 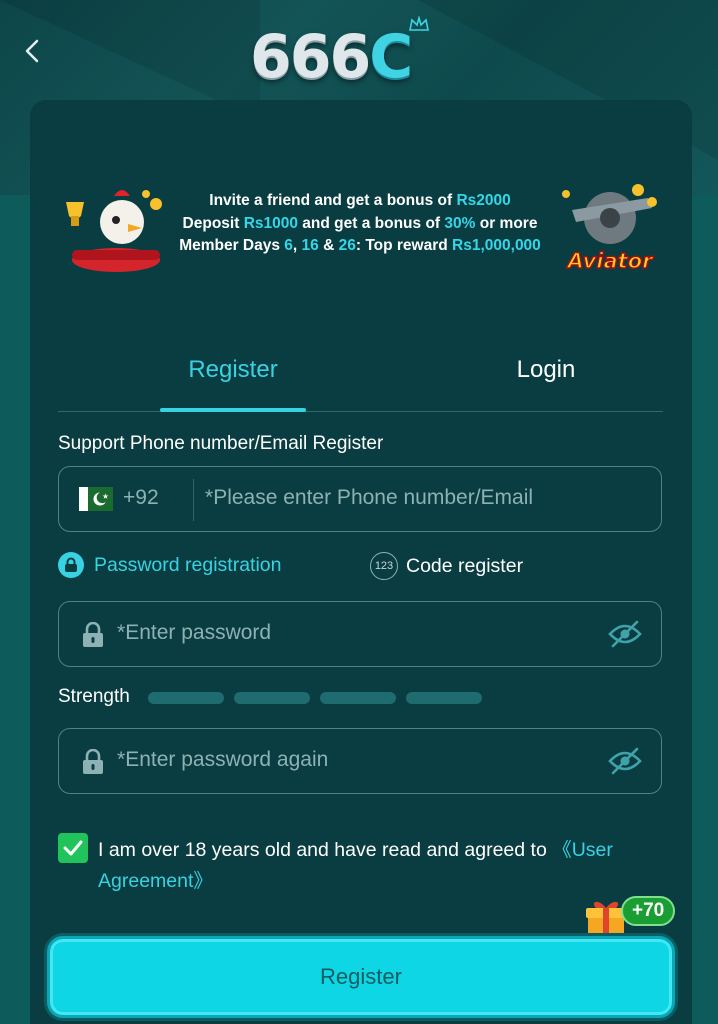 I want to click on confirm-password-field: *Enter password again, so click(x=360, y=761).